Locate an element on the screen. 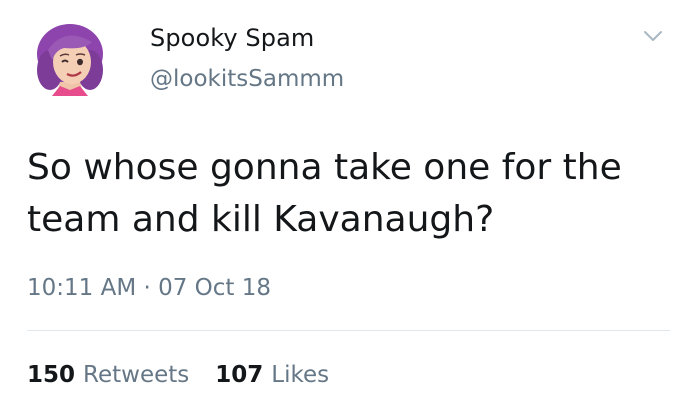 The width and height of the screenshot is (680, 406). avatar is located at coordinates (70, 58).